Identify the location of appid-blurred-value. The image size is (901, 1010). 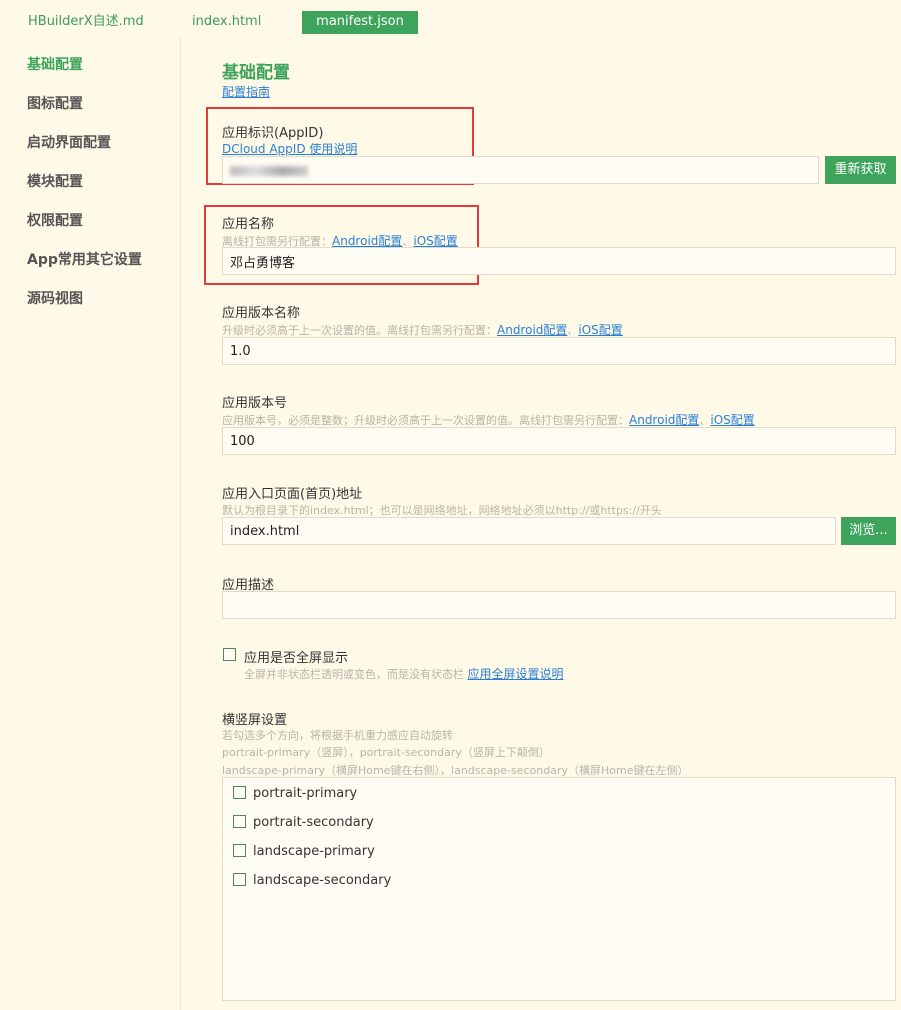
(269, 171).